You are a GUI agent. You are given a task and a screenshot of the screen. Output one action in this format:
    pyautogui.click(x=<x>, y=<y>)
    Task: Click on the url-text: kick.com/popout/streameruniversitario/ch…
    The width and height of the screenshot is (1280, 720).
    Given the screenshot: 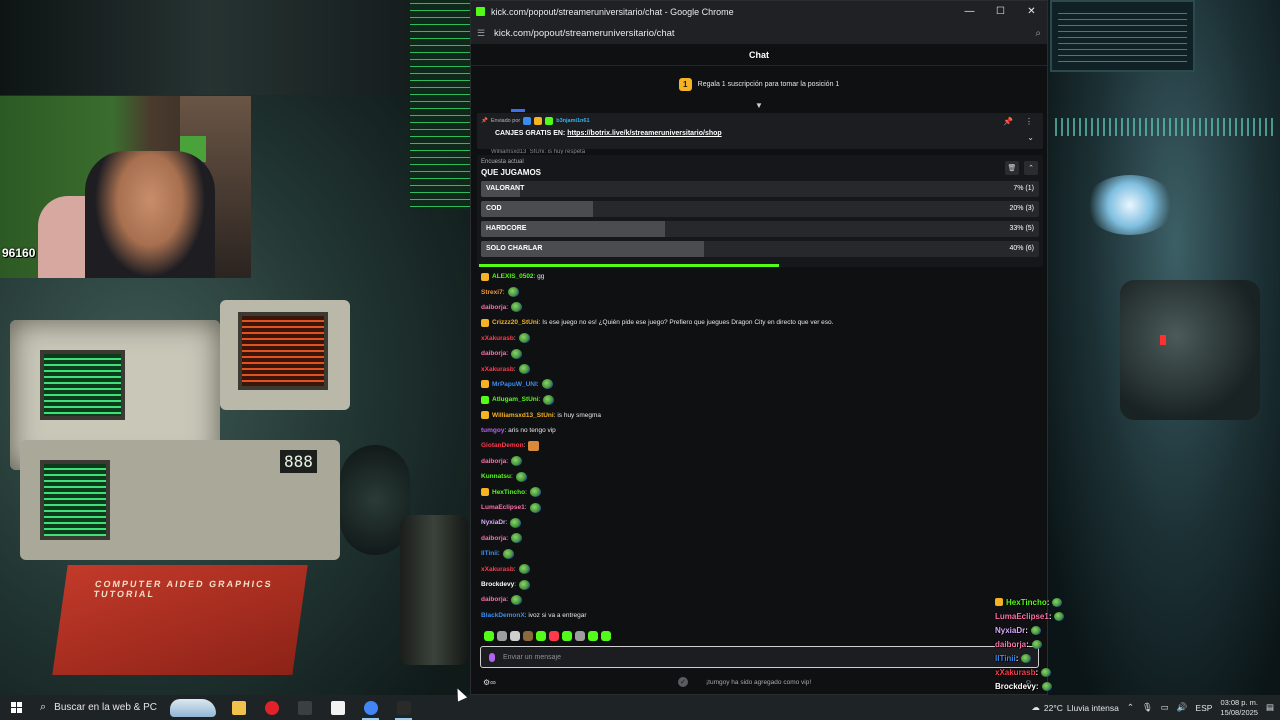 What is the action you would take?
    pyautogui.click(x=764, y=33)
    